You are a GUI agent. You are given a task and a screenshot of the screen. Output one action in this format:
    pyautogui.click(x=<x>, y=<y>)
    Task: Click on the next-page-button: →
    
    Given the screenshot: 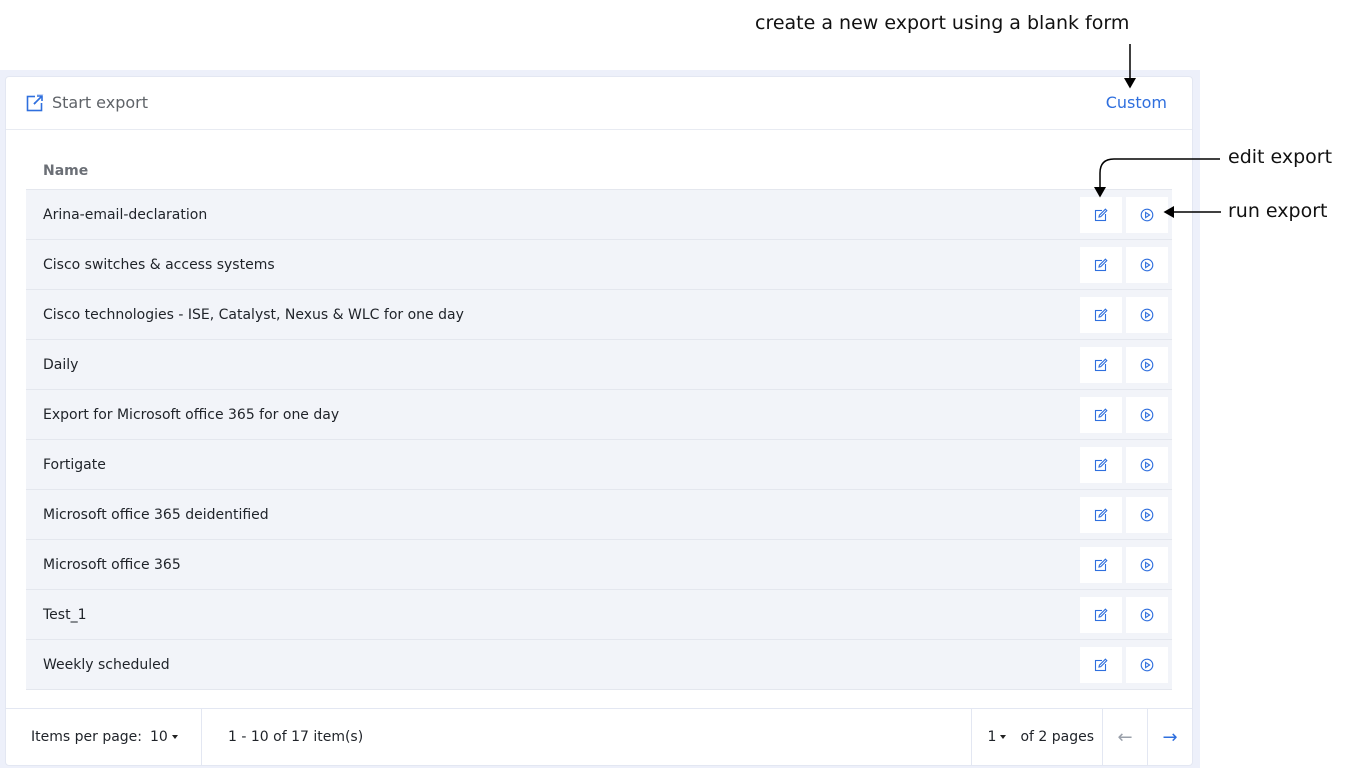 What is the action you would take?
    pyautogui.click(x=1169, y=737)
    